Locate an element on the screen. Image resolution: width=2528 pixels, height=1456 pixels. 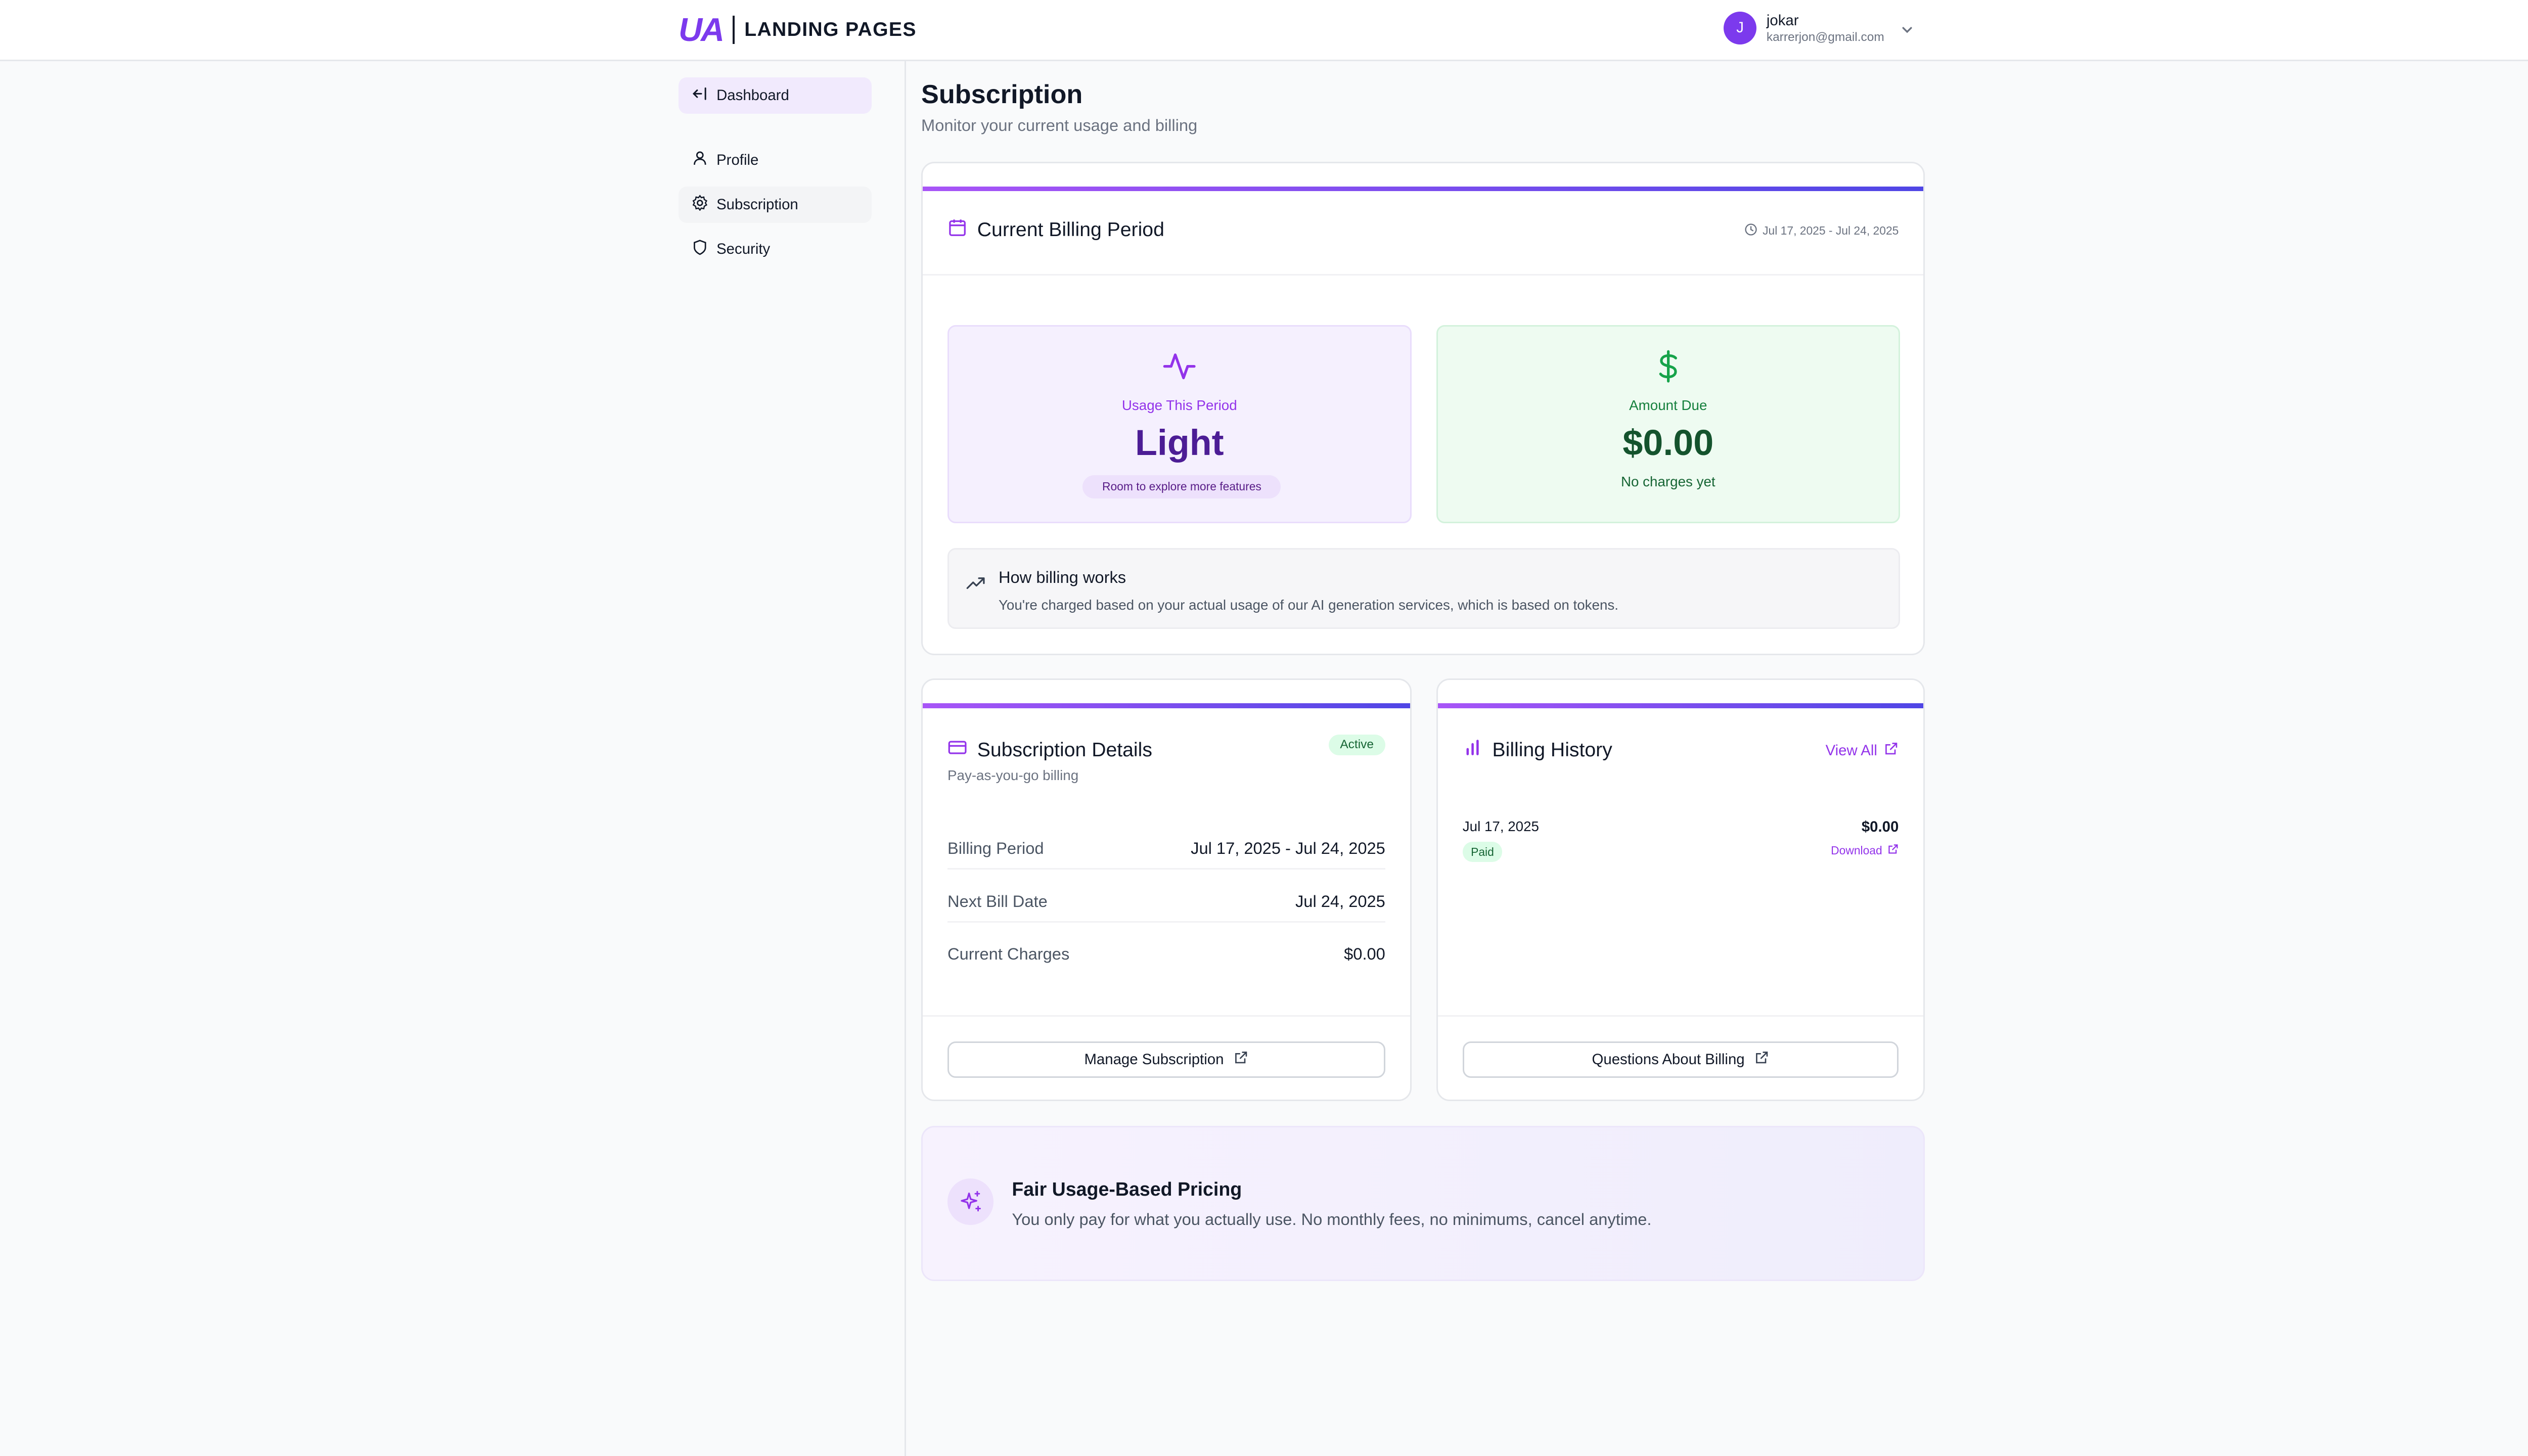
detail-row: Current Charges $0.00 is located at coordinates (1166, 954).